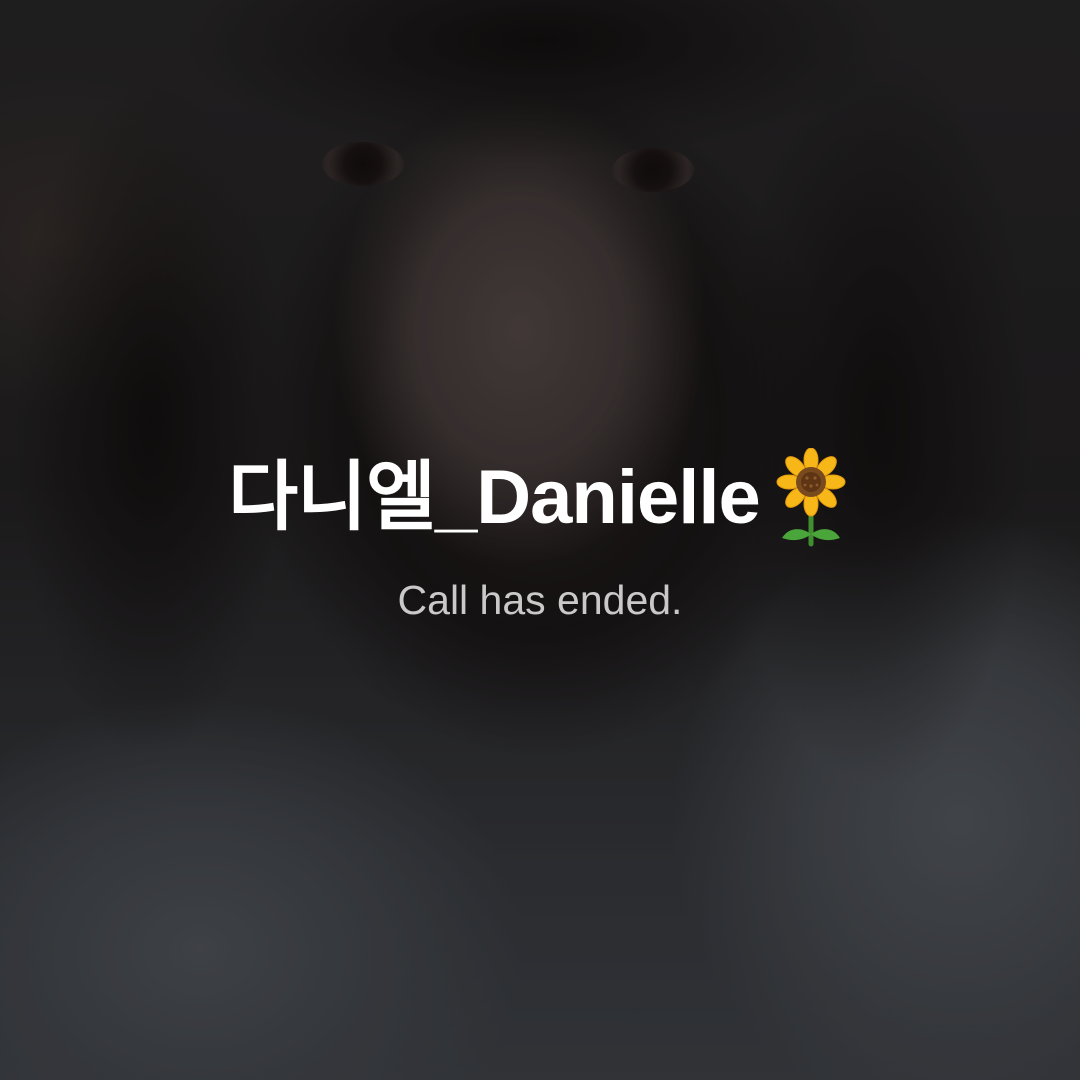 The image size is (1080, 1080). Describe the element at coordinates (811, 497) in the screenshot. I see `sunflower-icon` at that location.